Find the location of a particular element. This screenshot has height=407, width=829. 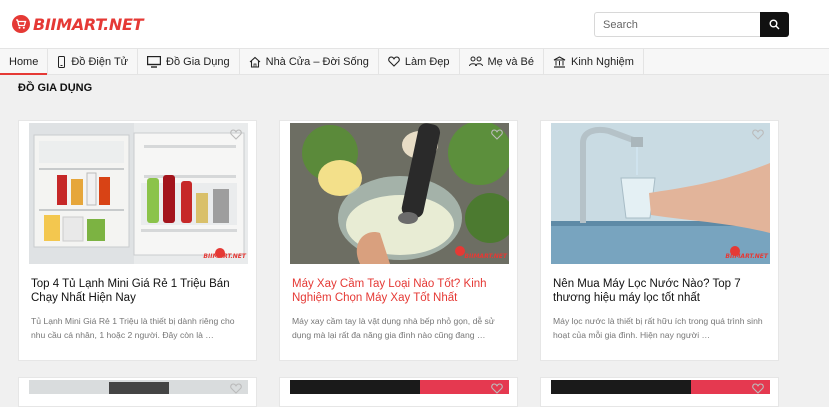

nav-item-label: Mẹ và Bé is located at coordinates (510, 61).